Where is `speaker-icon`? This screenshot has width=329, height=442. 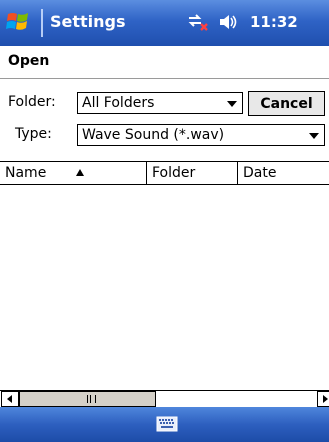
speaker-icon is located at coordinates (229, 22).